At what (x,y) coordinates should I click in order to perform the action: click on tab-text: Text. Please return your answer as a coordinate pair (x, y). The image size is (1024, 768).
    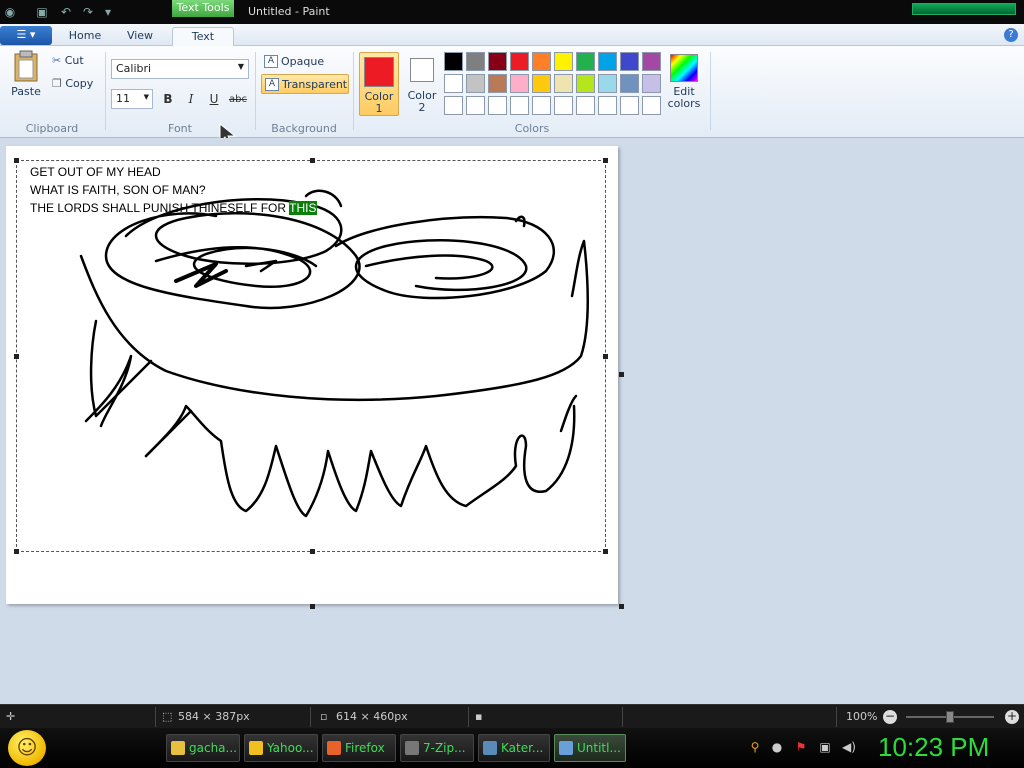
    Looking at the image, I should click on (203, 36).